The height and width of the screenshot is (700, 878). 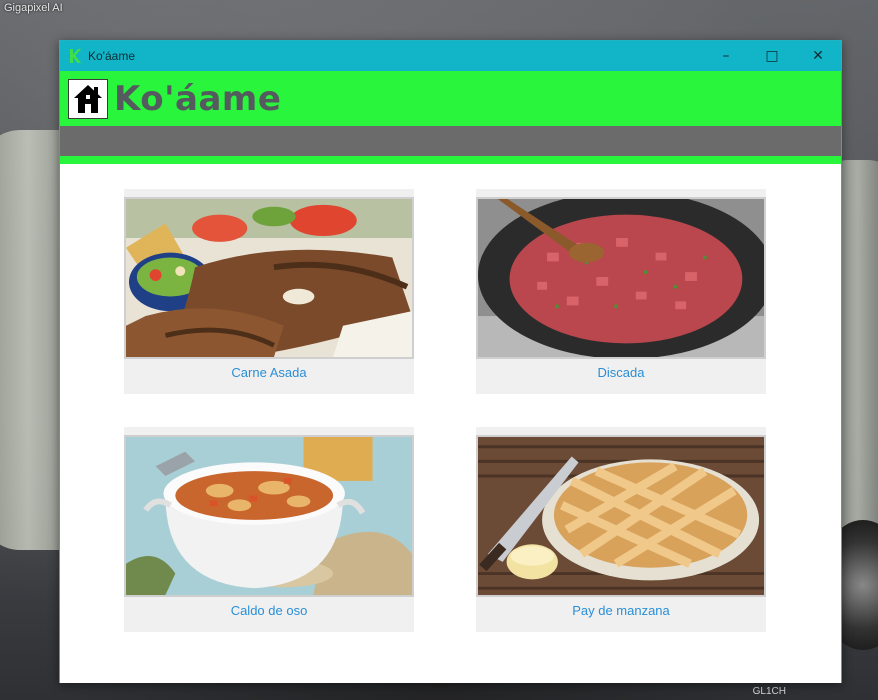 I want to click on dish-card-carne-asada: Carne Asada, so click(x=269, y=291).